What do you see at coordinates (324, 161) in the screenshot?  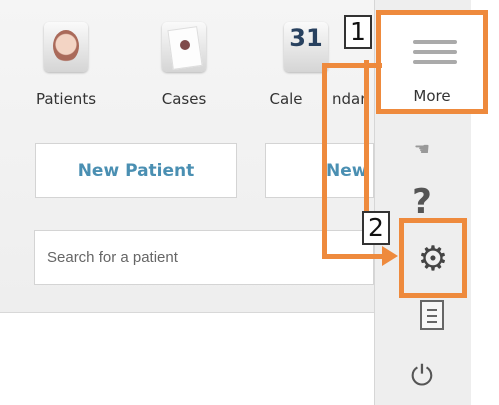 I see `annotation-connector-left` at bounding box center [324, 161].